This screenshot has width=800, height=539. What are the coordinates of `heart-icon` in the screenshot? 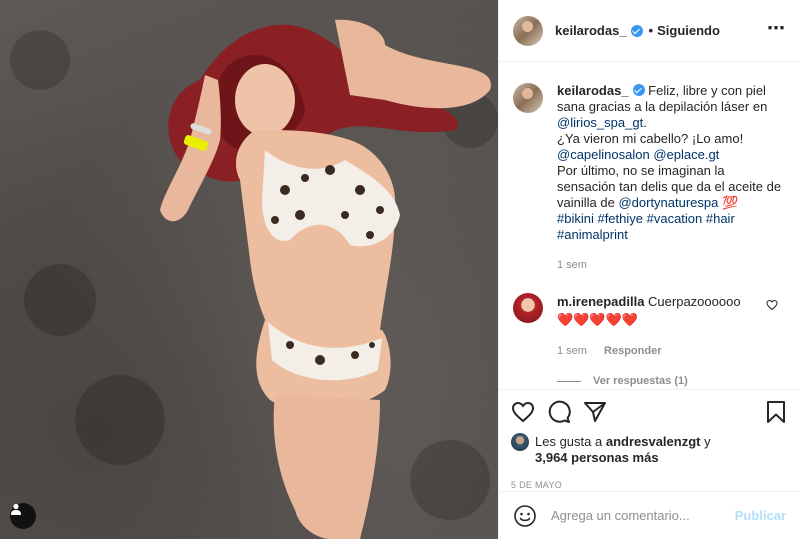 It's located at (523, 412).